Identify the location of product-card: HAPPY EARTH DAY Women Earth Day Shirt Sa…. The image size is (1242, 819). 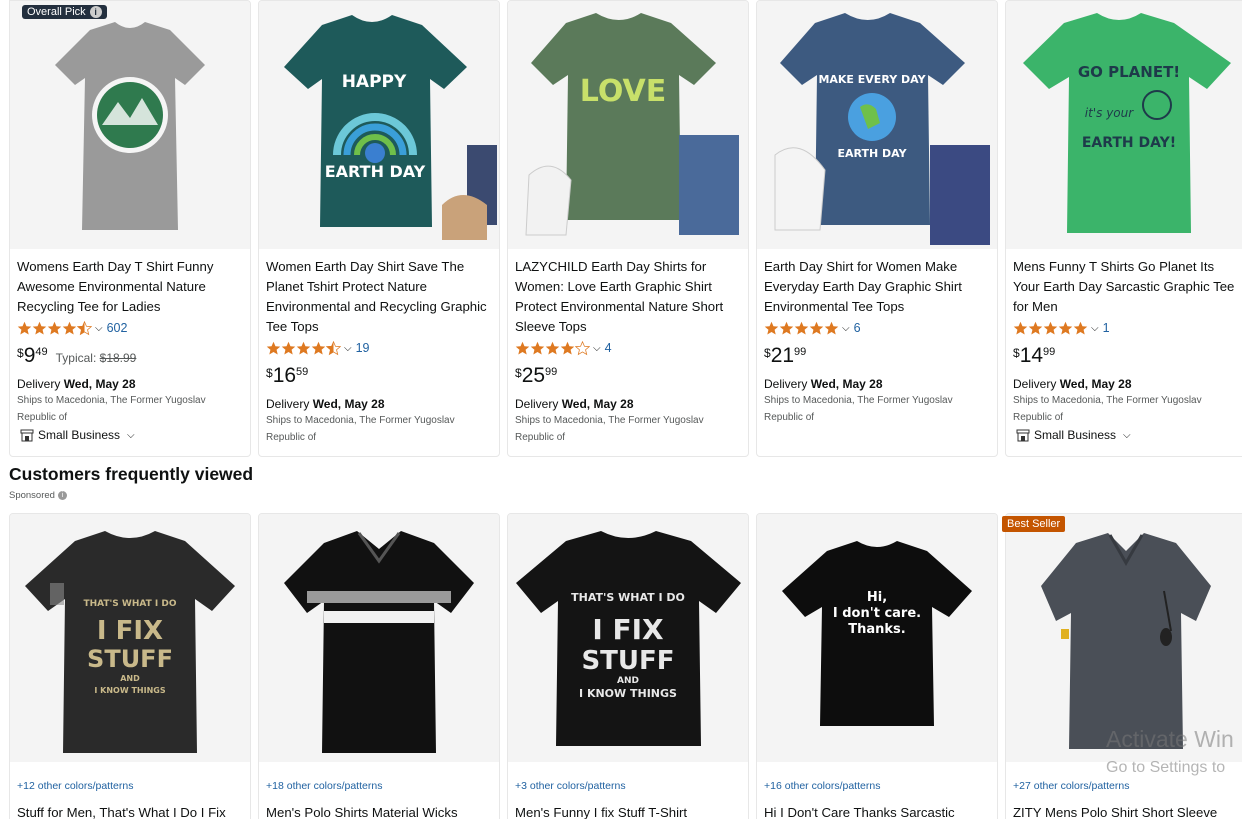
(379, 228).